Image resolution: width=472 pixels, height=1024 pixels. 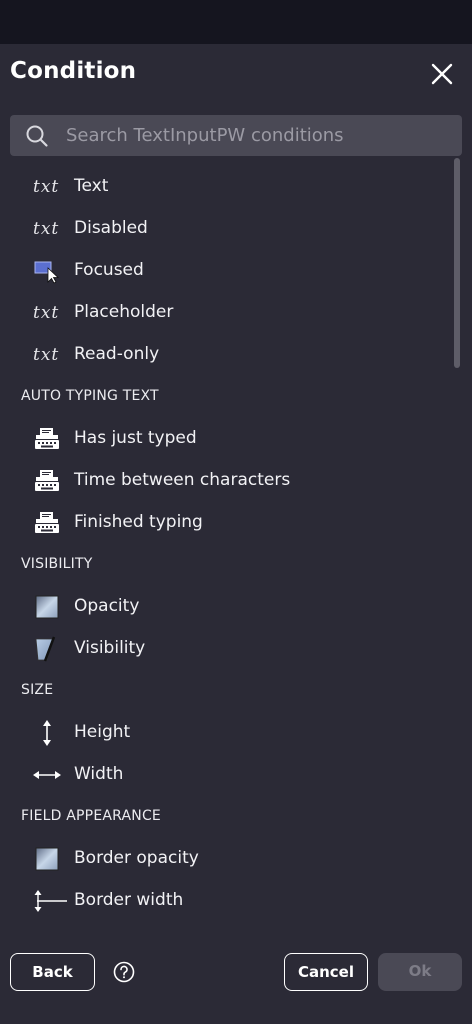 What do you see at coordinates (91, 816) in the screenshot?
I see `section-heading: FIELD APPEARANCE` at bounding box center [91, 816].